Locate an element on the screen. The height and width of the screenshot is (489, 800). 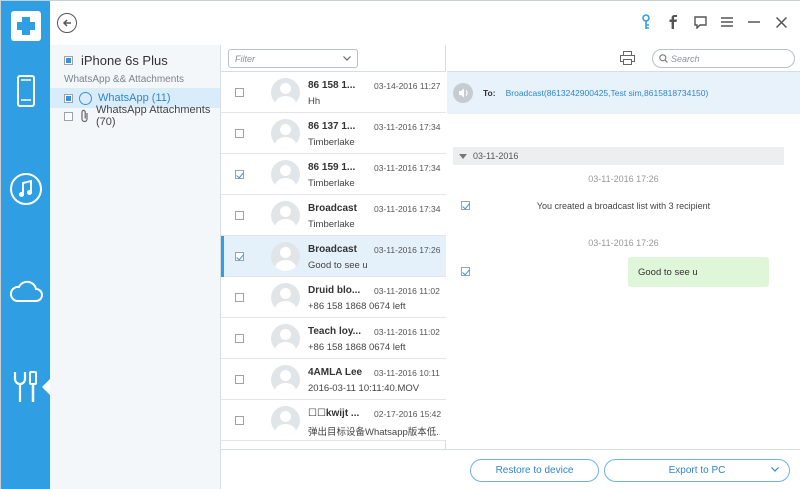
sidebar-item-whatsapp-attachments: WhatsApp Attachments (70) is located at coordinates (135, 116).